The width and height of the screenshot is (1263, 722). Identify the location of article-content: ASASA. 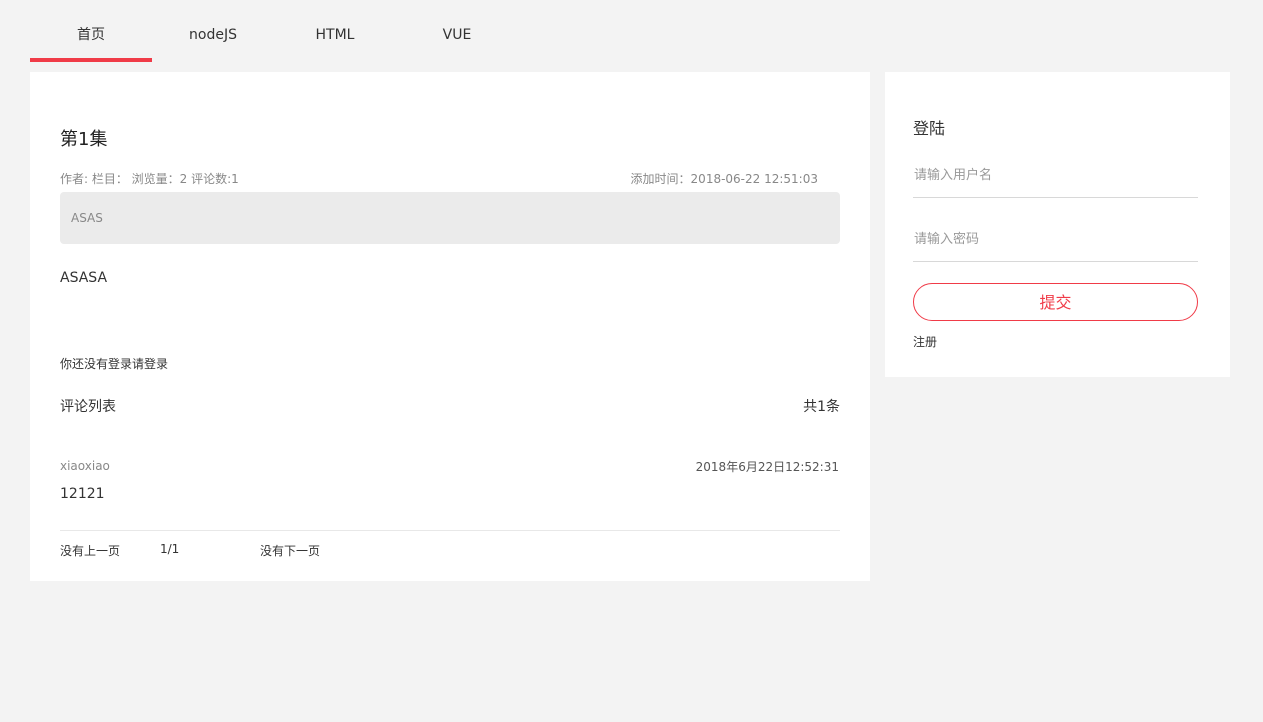
(84, 278).